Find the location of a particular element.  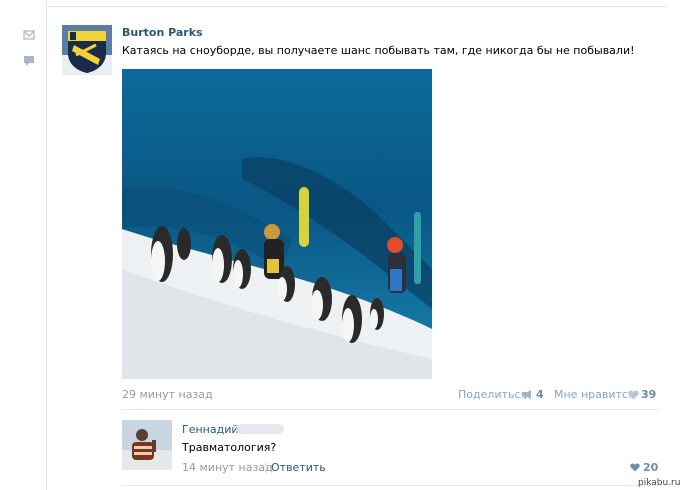

post-time: 29 минут назад is located at coordinates (167, 394).